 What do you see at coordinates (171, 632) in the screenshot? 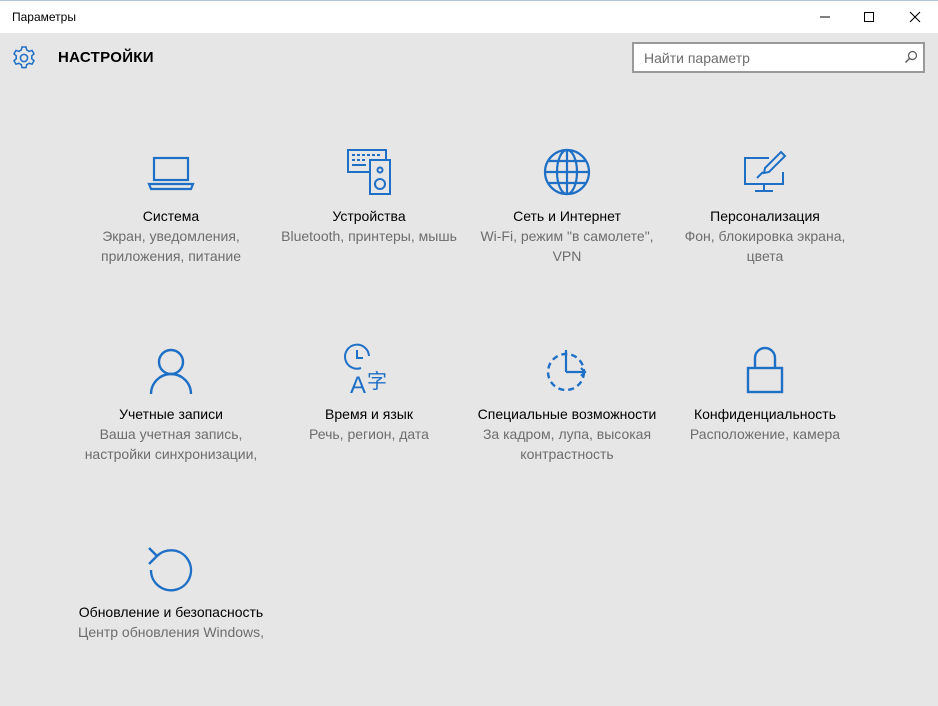
I see `tile-description: Центр обновления Windows,` at bounding box center [171, 632].